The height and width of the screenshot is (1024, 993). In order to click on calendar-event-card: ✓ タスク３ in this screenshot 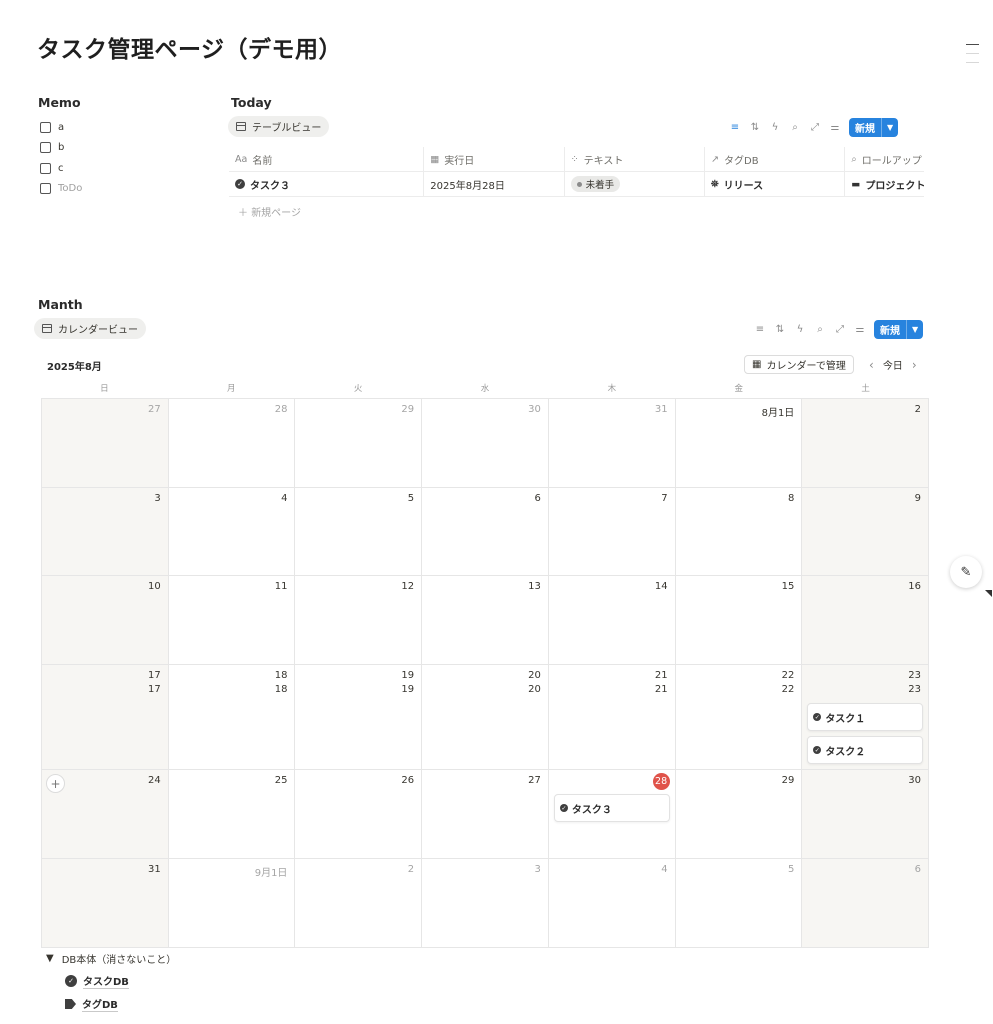, I will do `click(611, 808)`.